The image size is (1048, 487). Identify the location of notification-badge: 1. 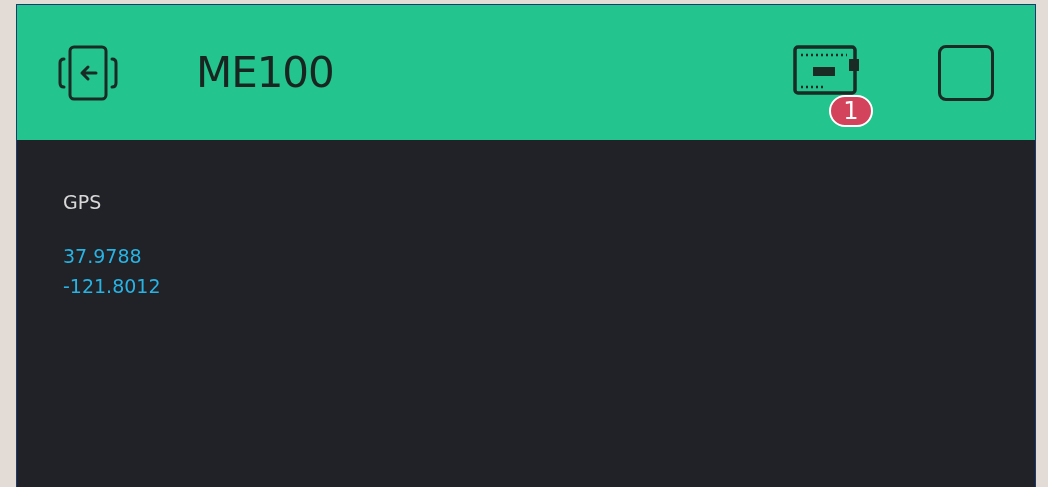
(851, 110).